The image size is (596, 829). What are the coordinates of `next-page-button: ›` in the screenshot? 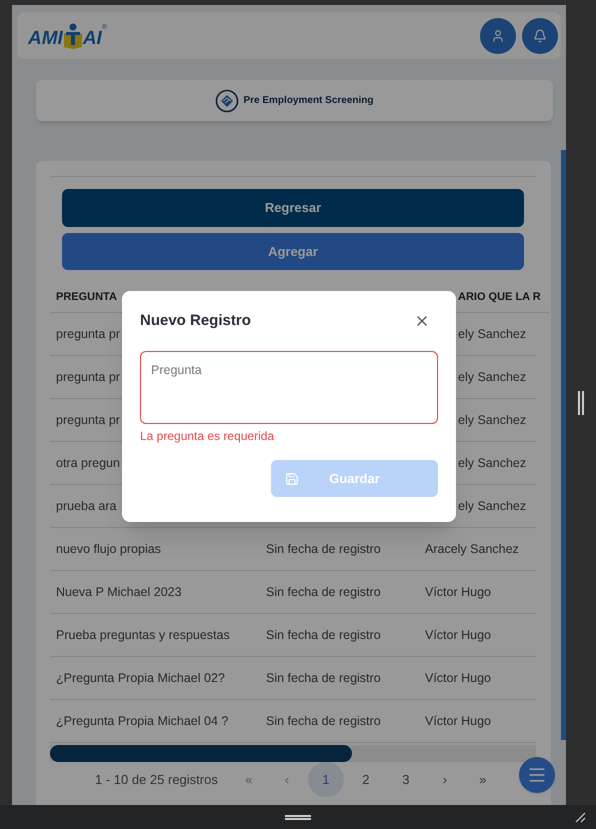 It's located at (445, 779).